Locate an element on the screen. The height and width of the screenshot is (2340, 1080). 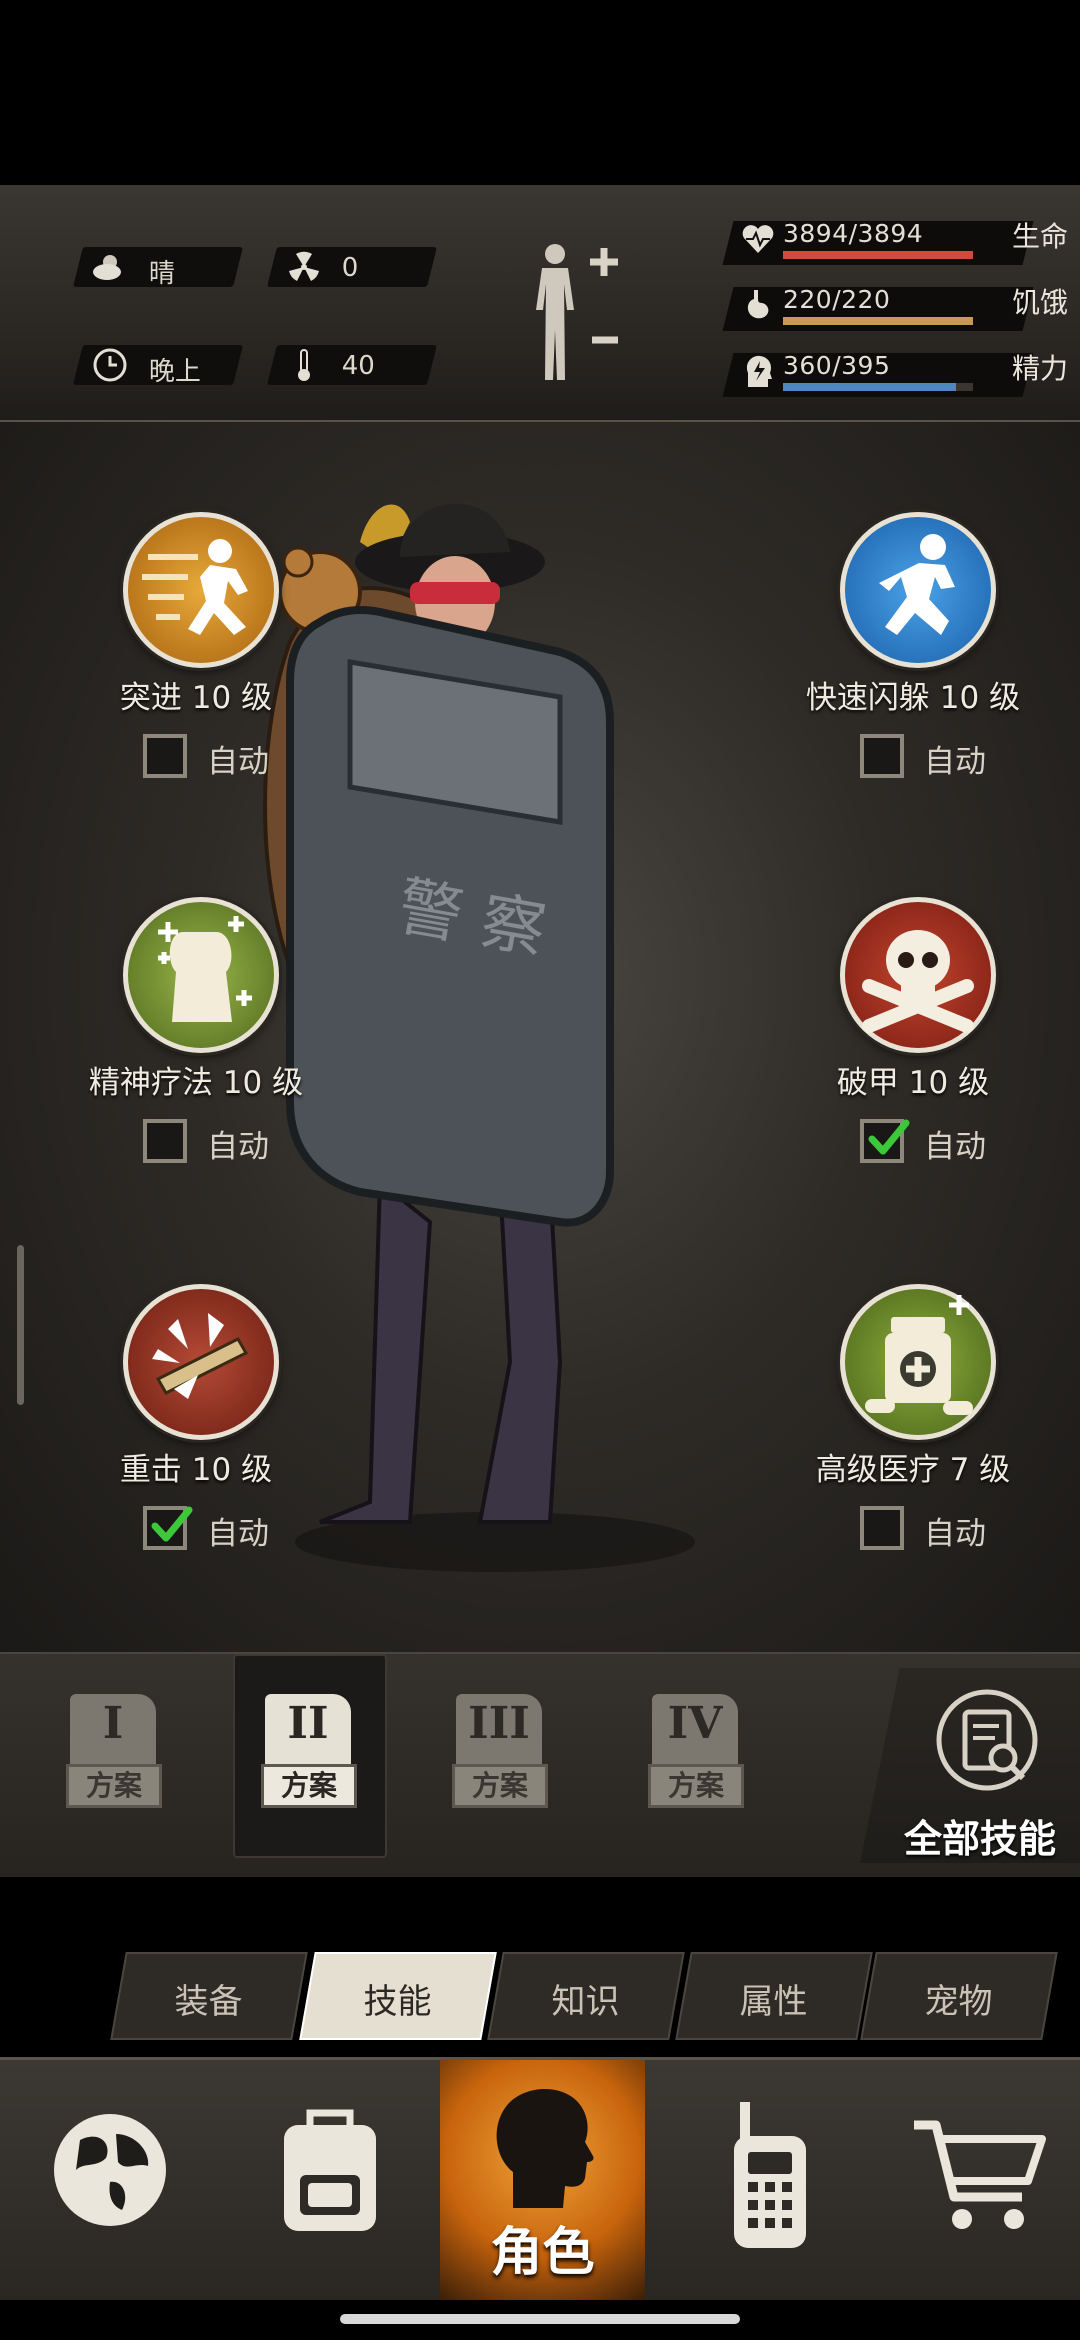
cloud-sun-icon is located at coordinates (107, 267).